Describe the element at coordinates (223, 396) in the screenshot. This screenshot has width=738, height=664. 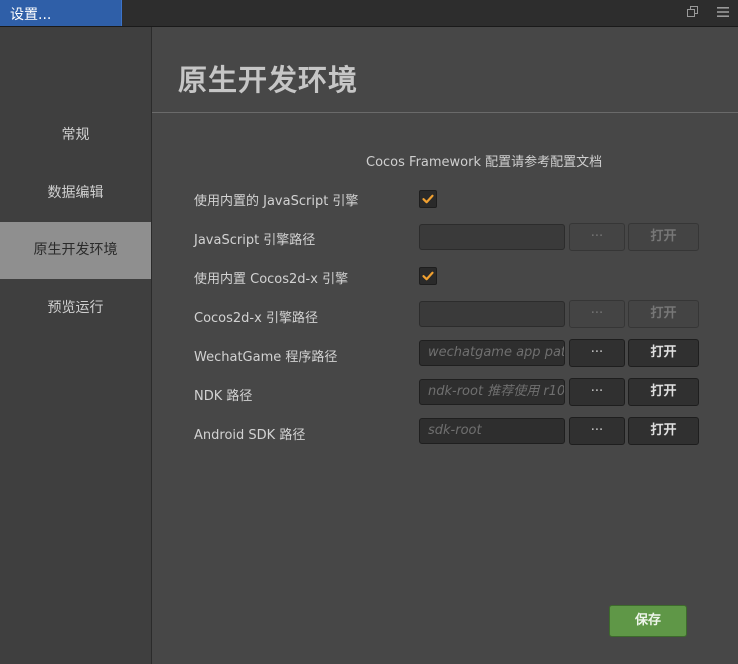
I see `ndk-path-label: NDK 路径` at that location.